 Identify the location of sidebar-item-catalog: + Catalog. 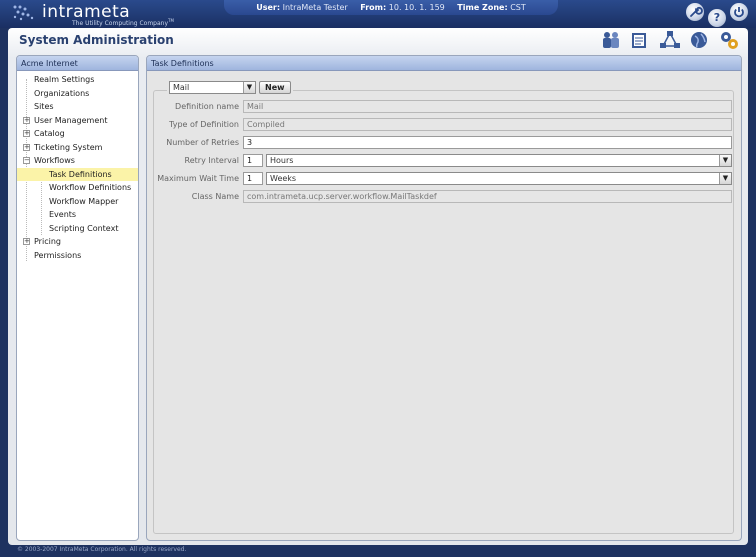
(77, 134).